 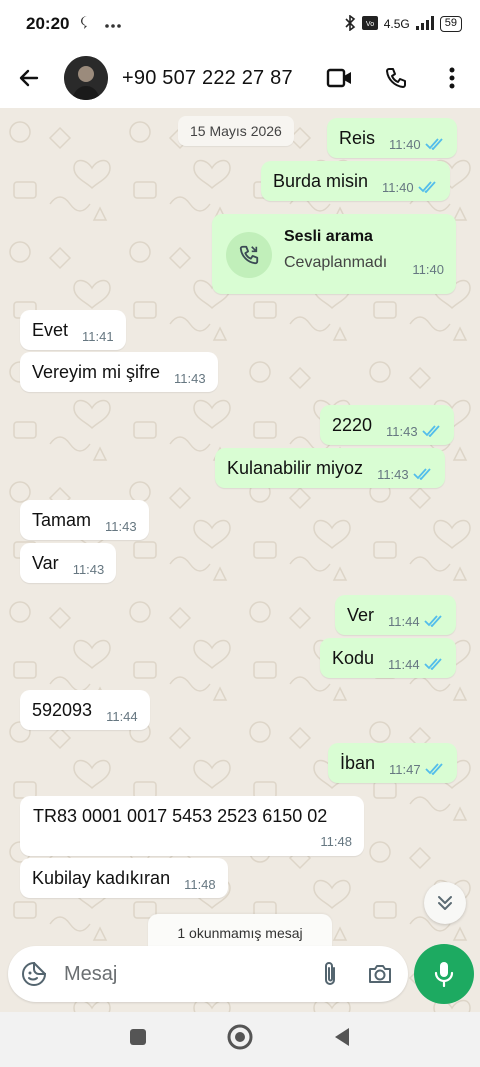 I want to click on message-text: Ver, so click(x=361, y=614).